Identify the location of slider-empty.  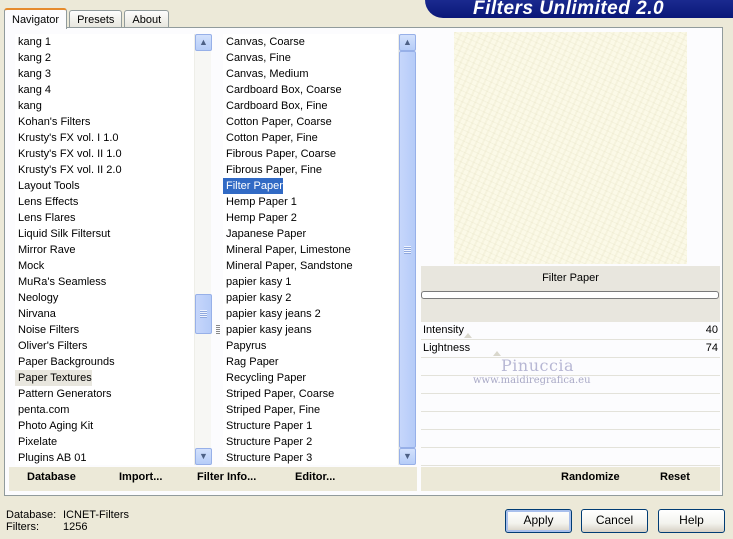
(570, 439).